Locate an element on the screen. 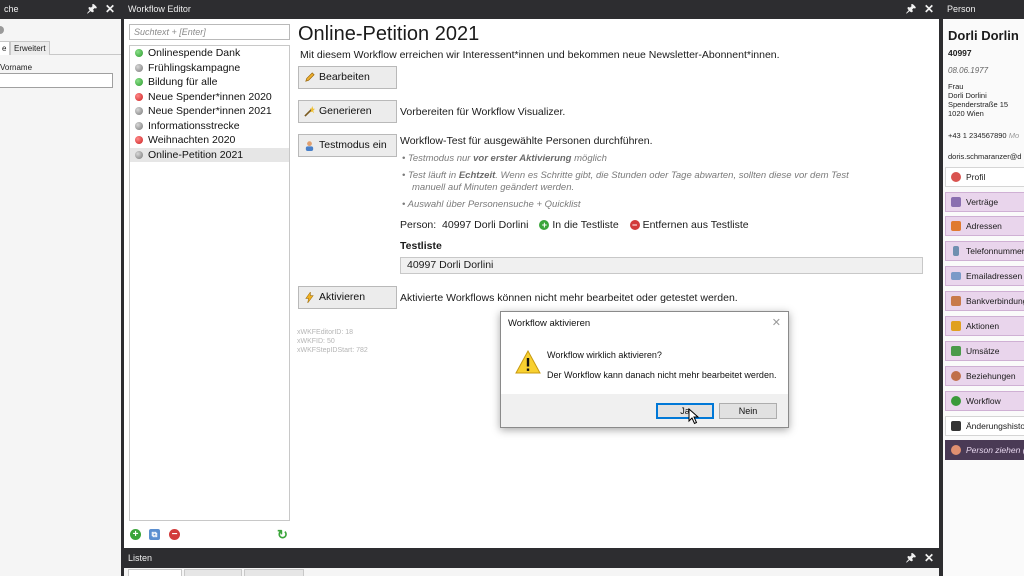  list-item-label: Neue Spender*innen 2021 is located at coordinates (210, 111).